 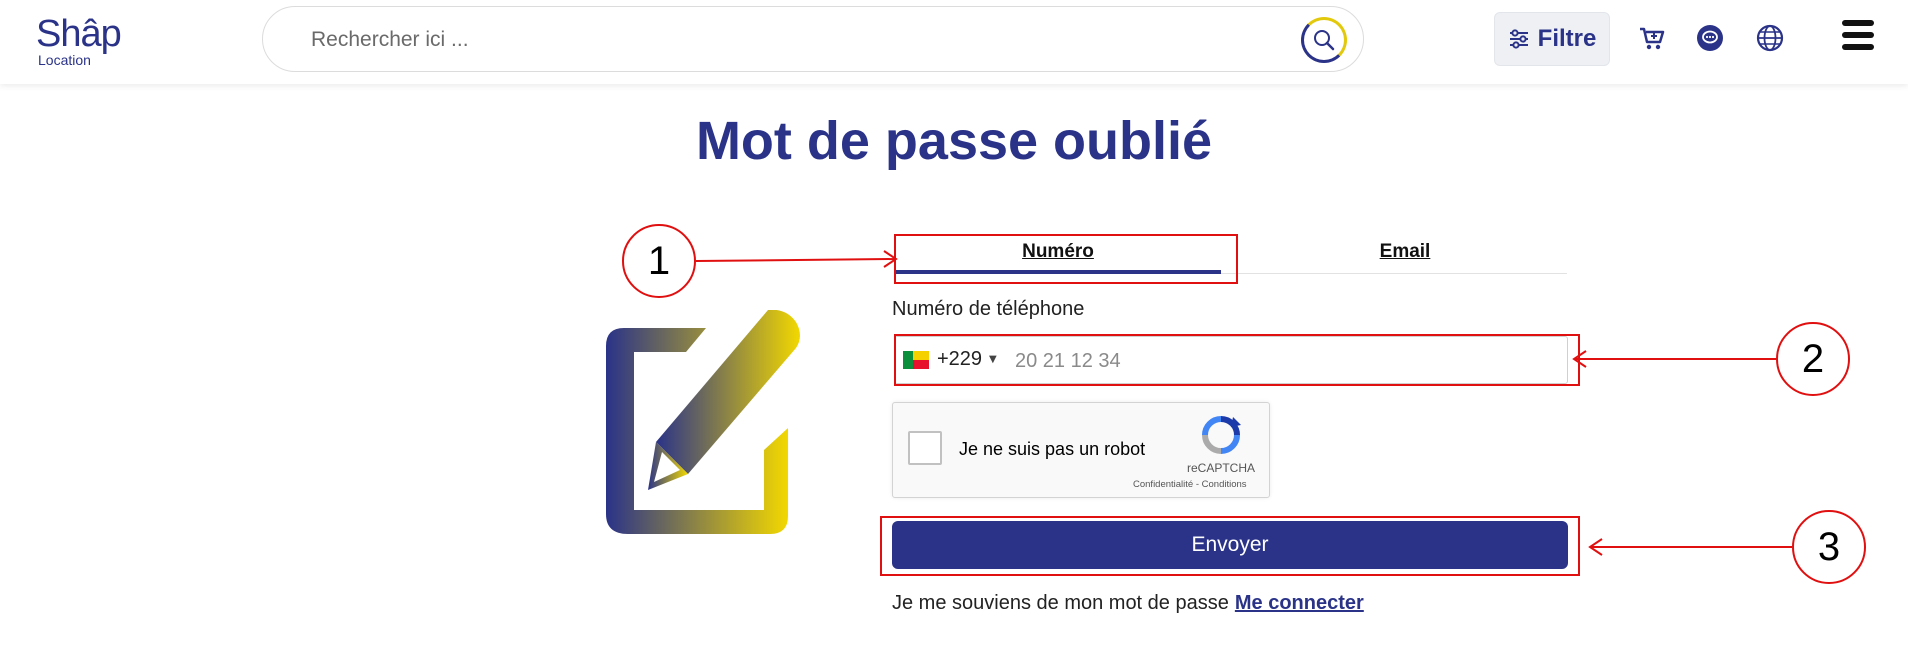 What do you see at coordinates (1221, 435) in the screenshot?
I see `recaptcha-logo-icon` at bounding box center [1221, 435].